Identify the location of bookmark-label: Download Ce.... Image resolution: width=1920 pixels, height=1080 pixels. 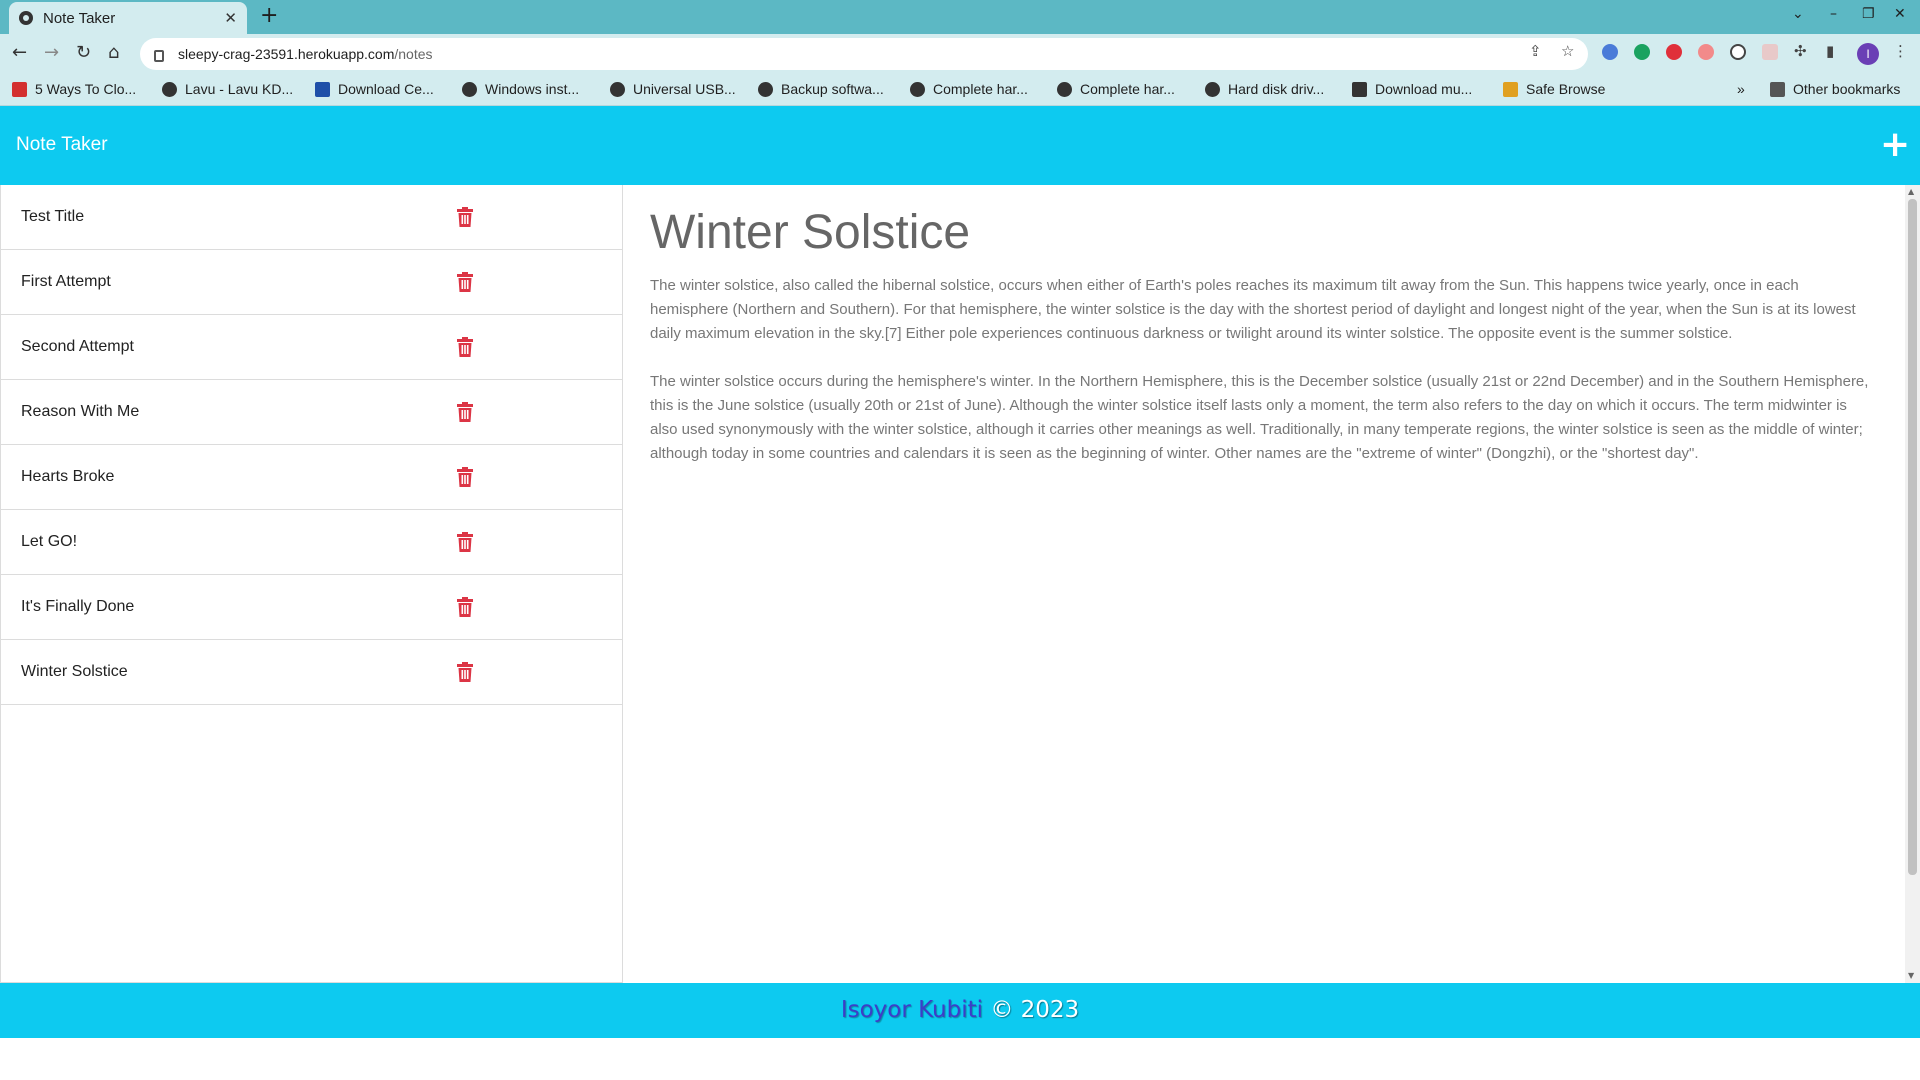
(386, 89).